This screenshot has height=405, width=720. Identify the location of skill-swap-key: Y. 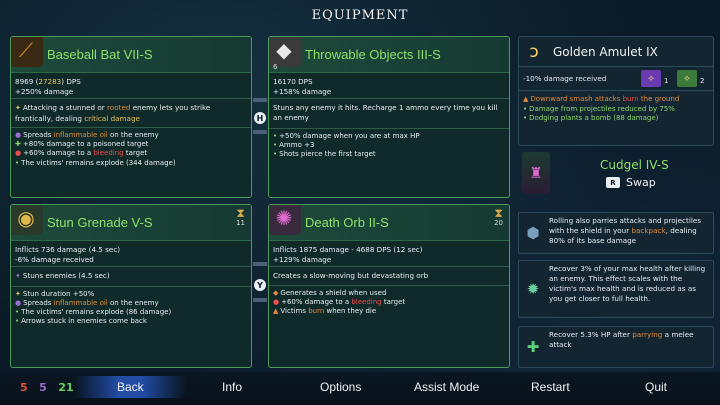
(260, 285).